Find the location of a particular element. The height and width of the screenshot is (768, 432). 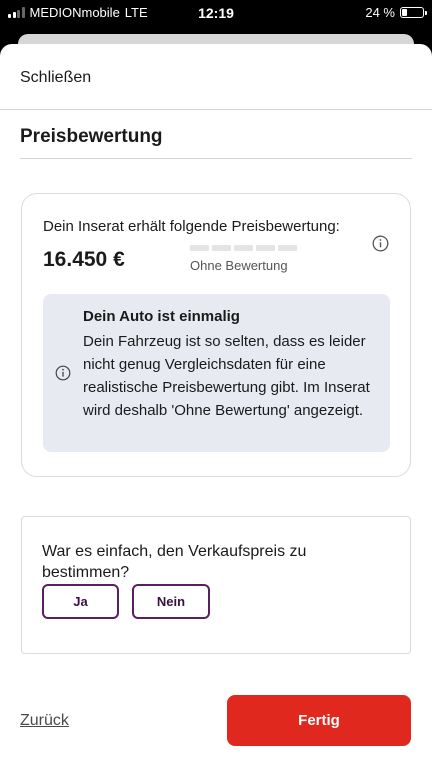

sheet-header: Schließen is located at coordinates (216, 77).